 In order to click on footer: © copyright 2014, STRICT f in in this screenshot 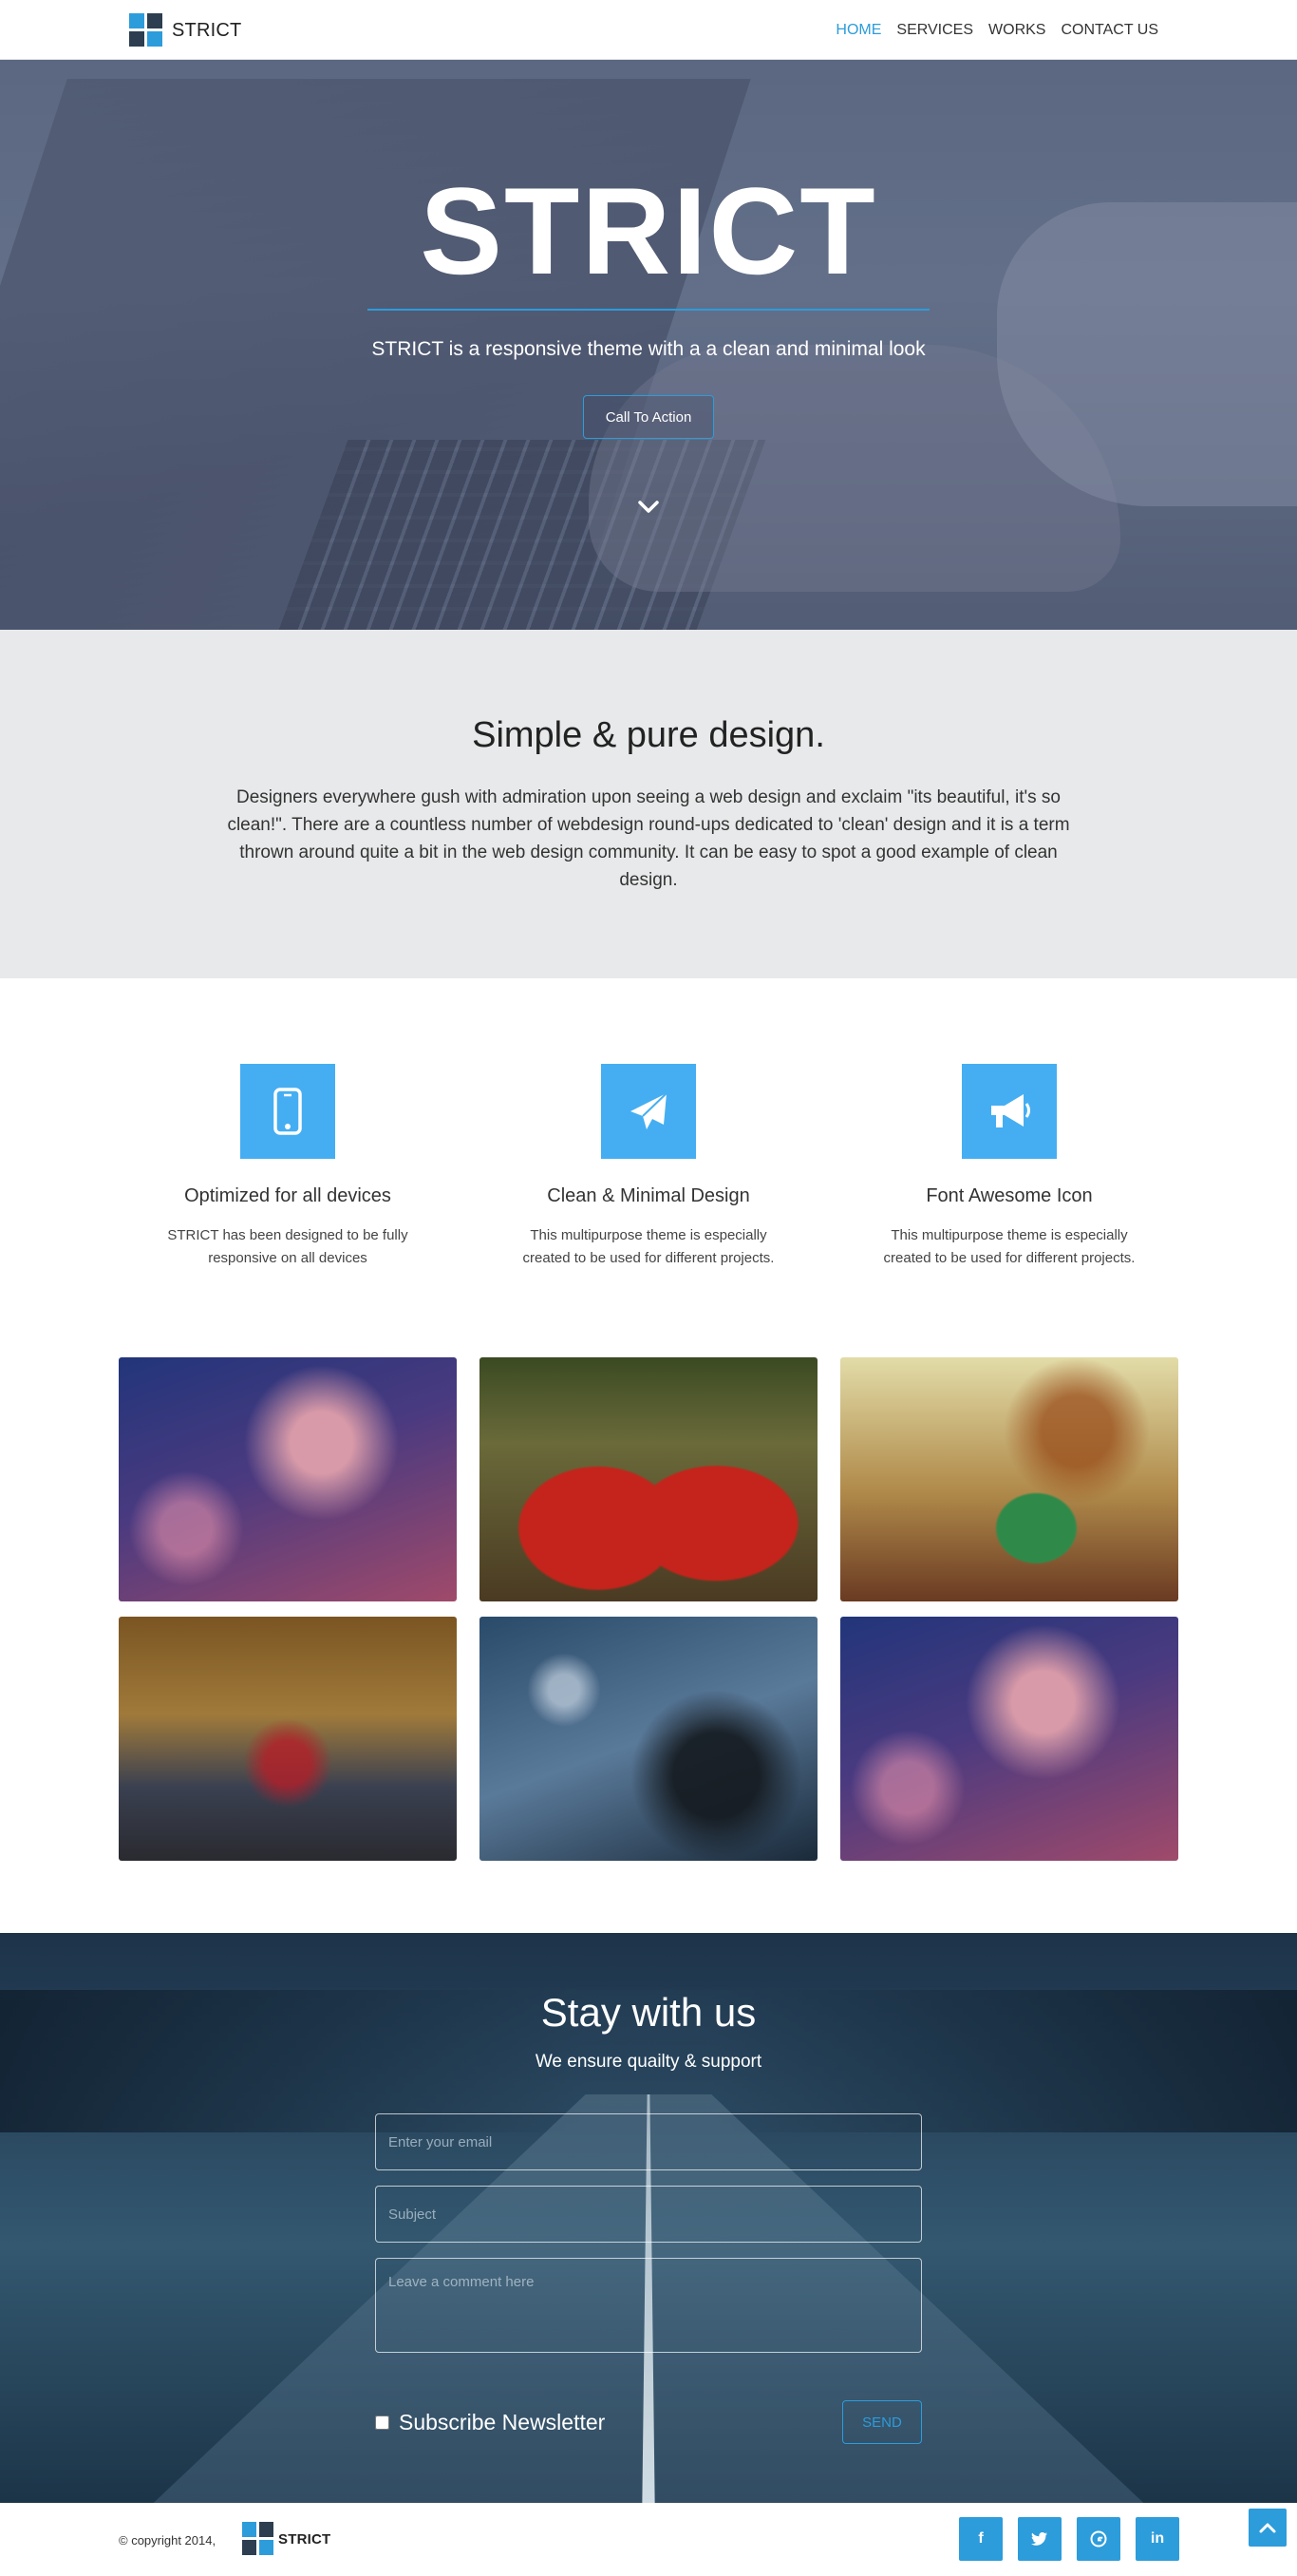, I will do `click(648, 2539)`.